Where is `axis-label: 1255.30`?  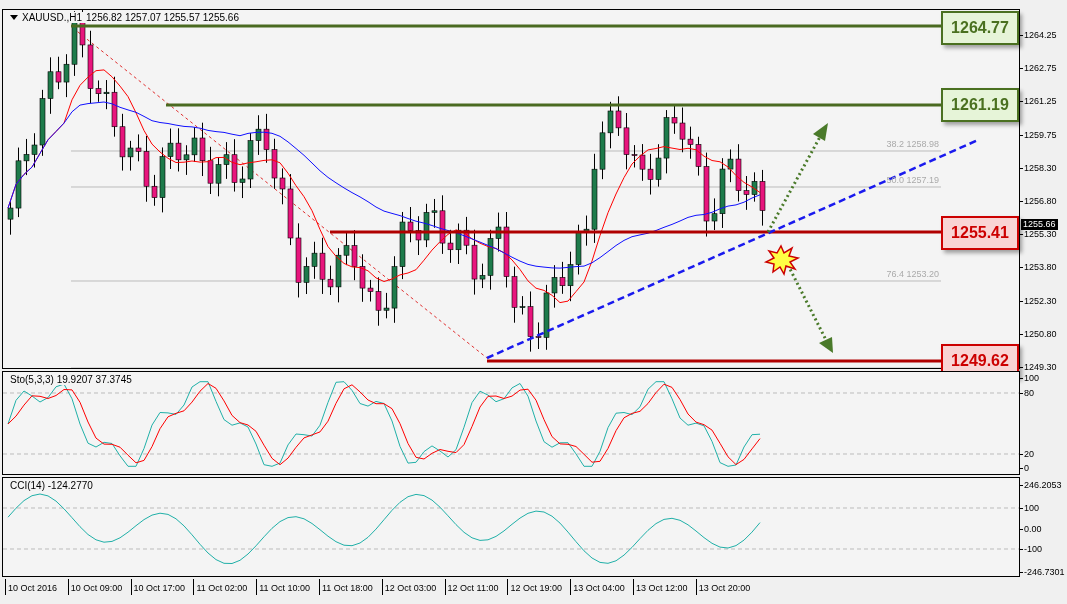
axis-label: 1255.30 is located at coordinates (1040, 235).